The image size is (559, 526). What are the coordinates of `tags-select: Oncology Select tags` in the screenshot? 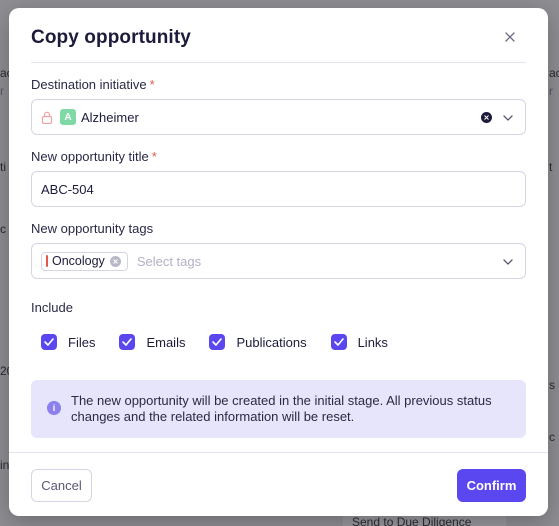 It's located at (278, 261).